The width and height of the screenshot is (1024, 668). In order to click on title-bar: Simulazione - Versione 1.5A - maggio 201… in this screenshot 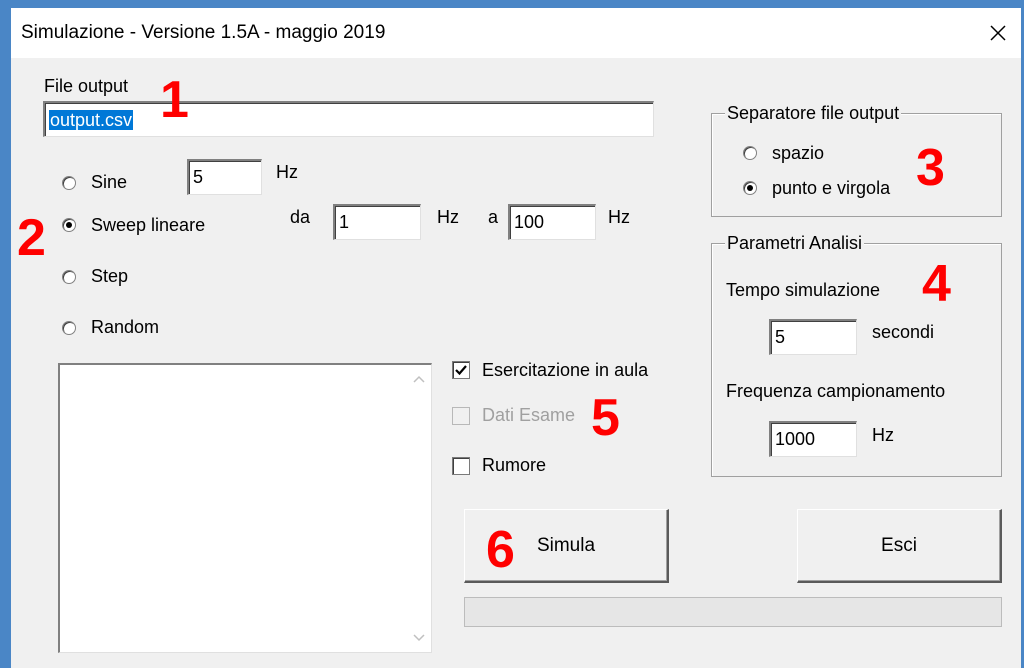, I will do `click(516, 33)`.